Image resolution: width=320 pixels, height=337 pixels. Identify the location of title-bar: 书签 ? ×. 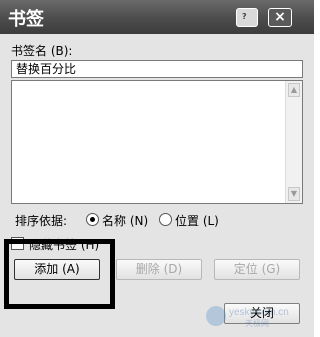
(157, 17).